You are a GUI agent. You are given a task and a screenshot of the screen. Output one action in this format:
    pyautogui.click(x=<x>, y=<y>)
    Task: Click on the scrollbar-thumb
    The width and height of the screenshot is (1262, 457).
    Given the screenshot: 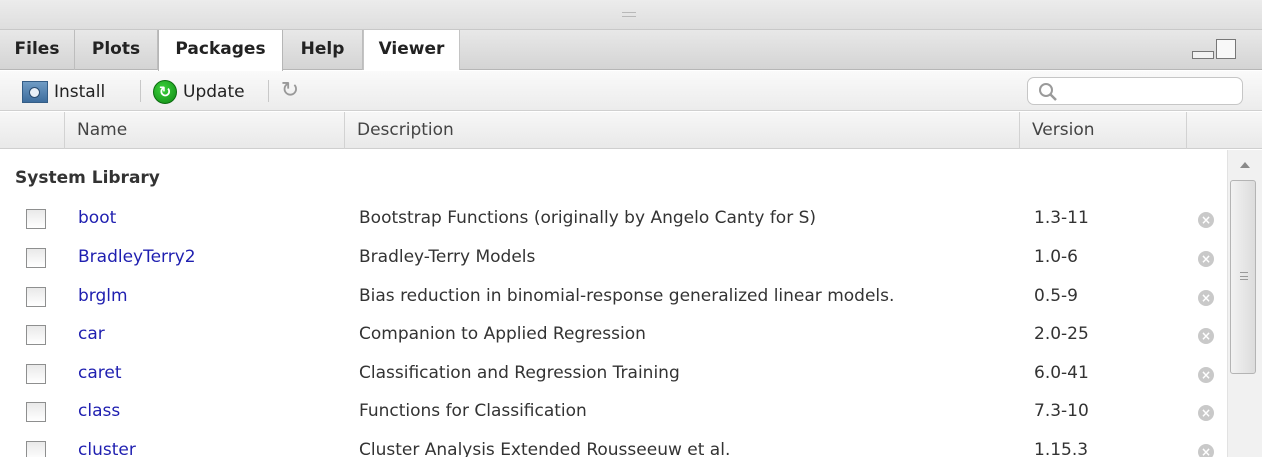 What is the action you would take?
    pyautogui.click(x=1243, y=277)
    